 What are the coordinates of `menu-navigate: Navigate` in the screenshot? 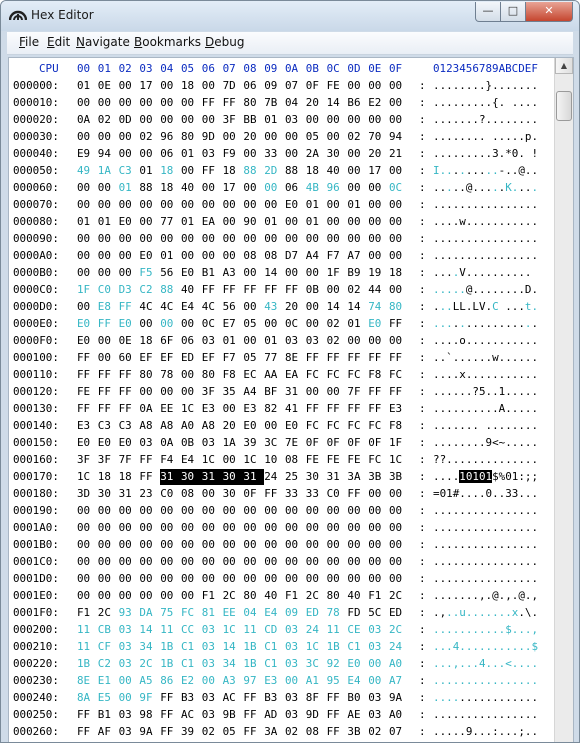 It's located at (103, 42).